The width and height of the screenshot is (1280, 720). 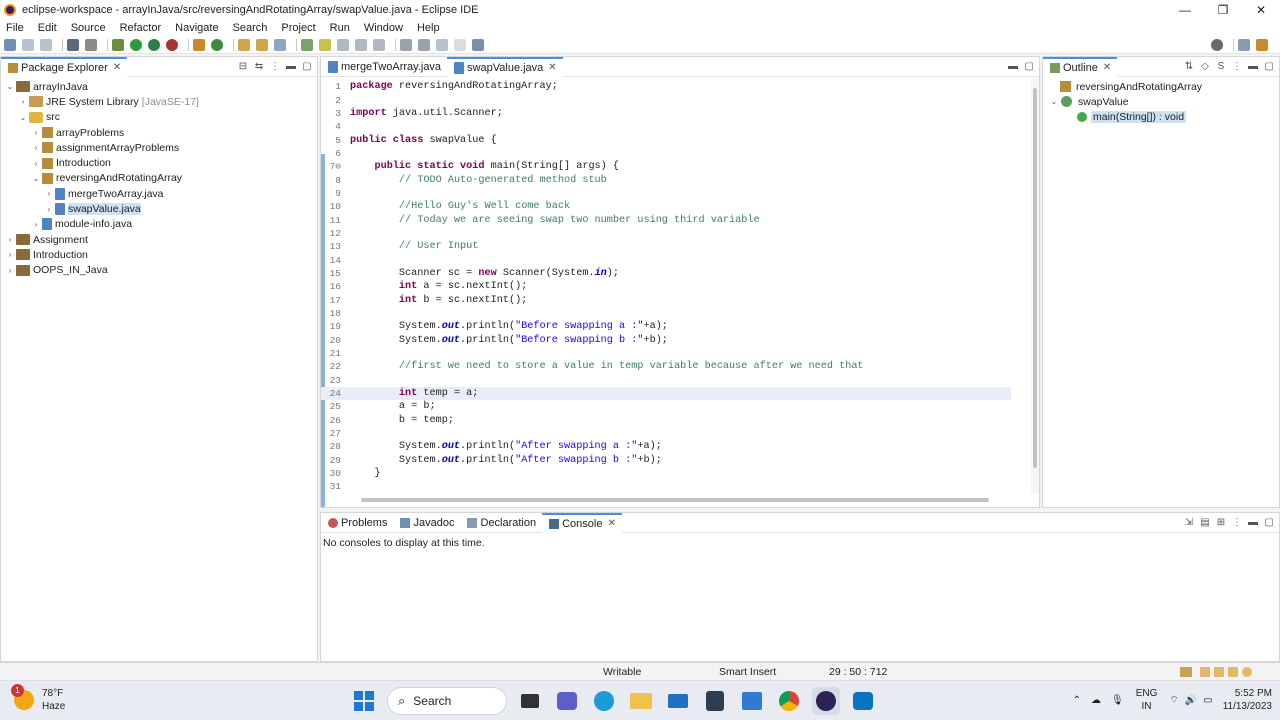 What do you see at coordinates (1080, 66) in the screenshot?
I see `tab-outline: Outline ✕` at bounding box center [1080, 66].